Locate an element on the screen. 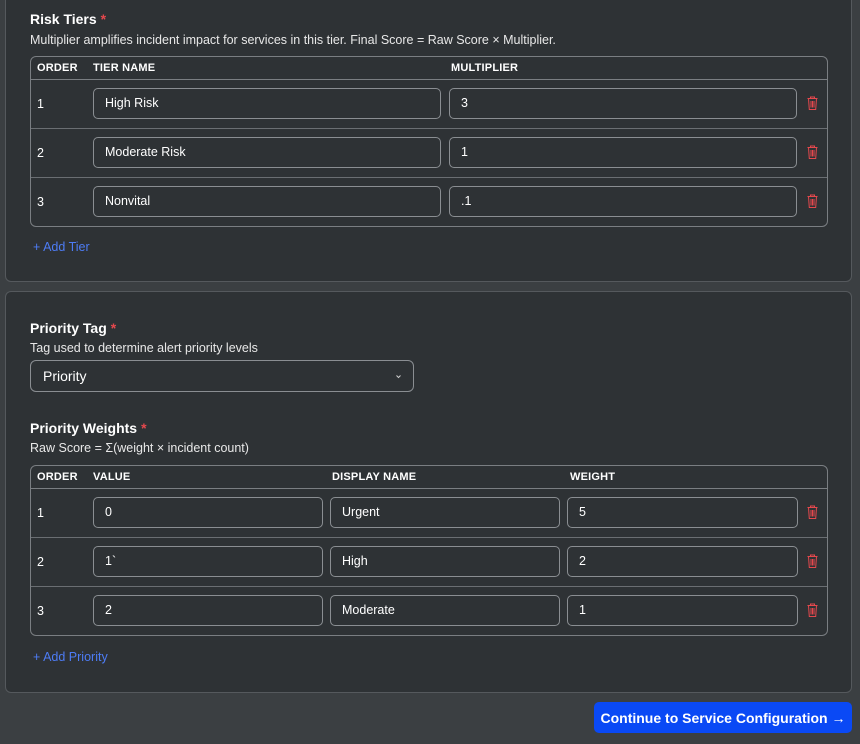 Image resolution: width=860 pixels, height=744 pixels. display-name-input: High is located at coordinates (445, 561).